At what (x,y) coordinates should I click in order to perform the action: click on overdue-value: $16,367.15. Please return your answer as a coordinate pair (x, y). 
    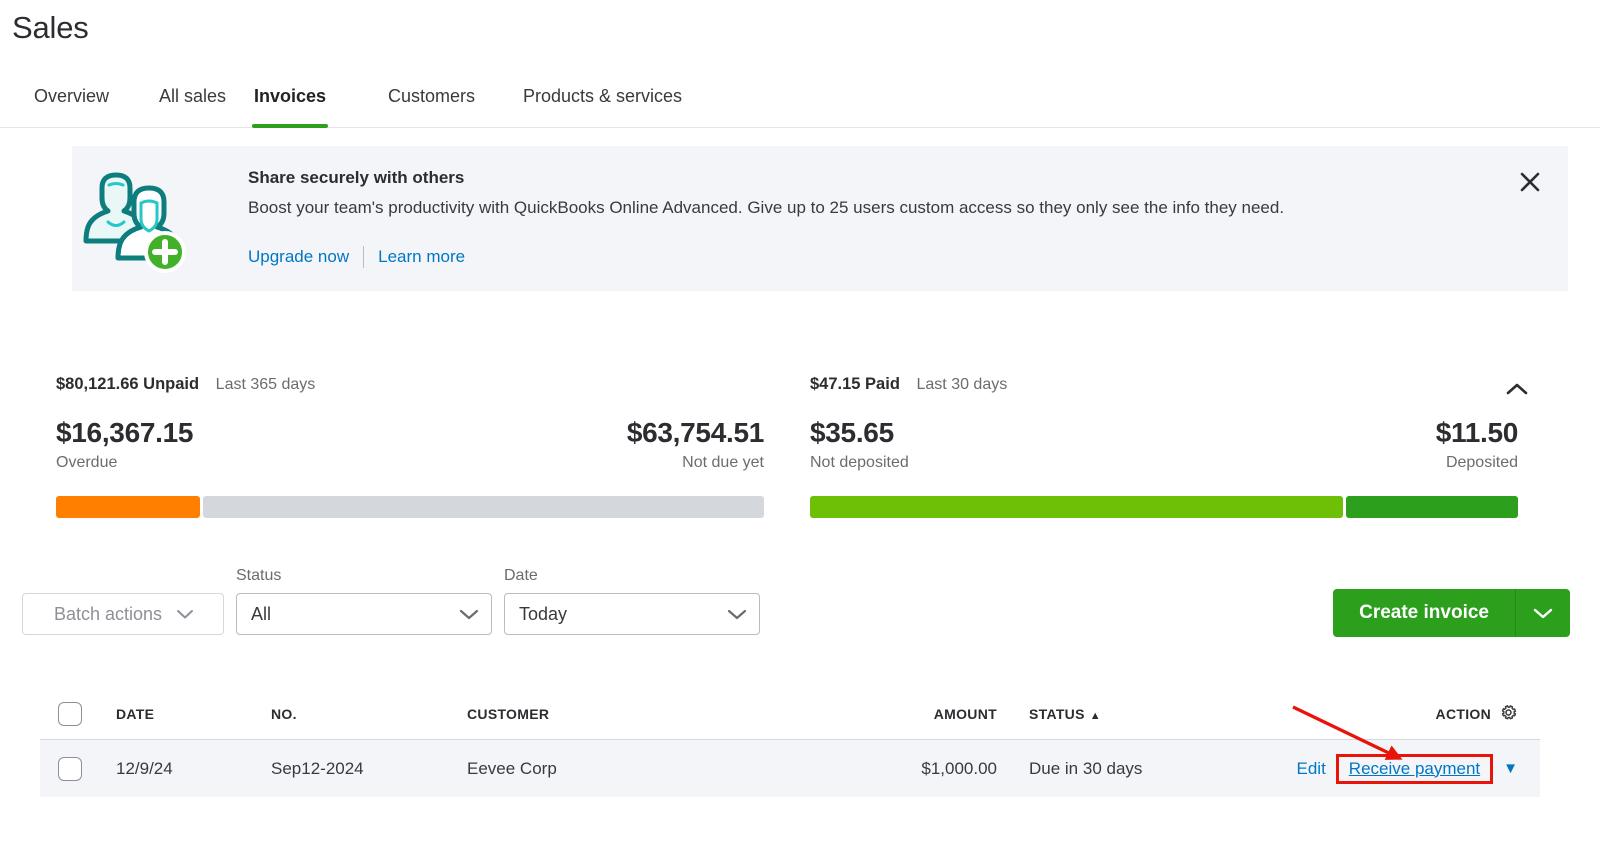
    Looking at the image, I should click on (125, 432).